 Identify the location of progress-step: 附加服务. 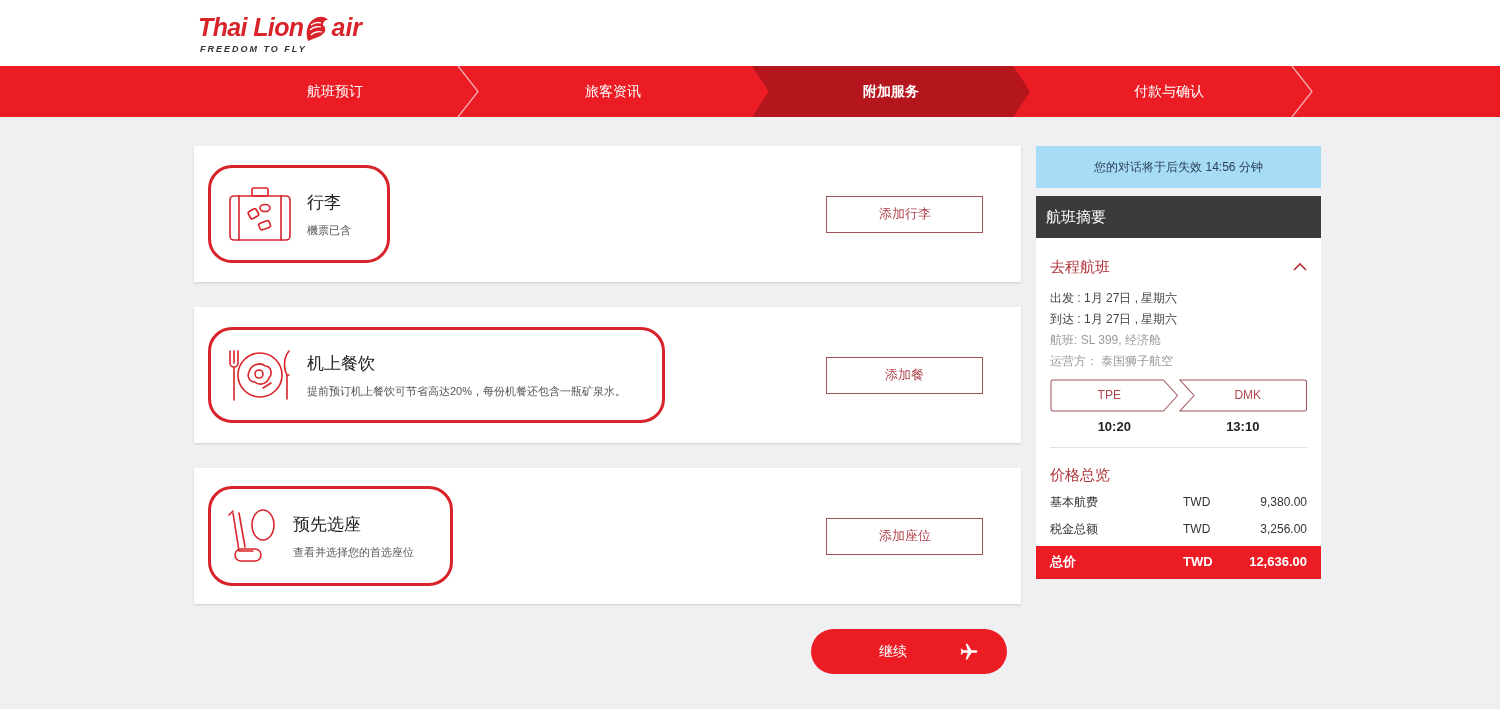
(891, 91).